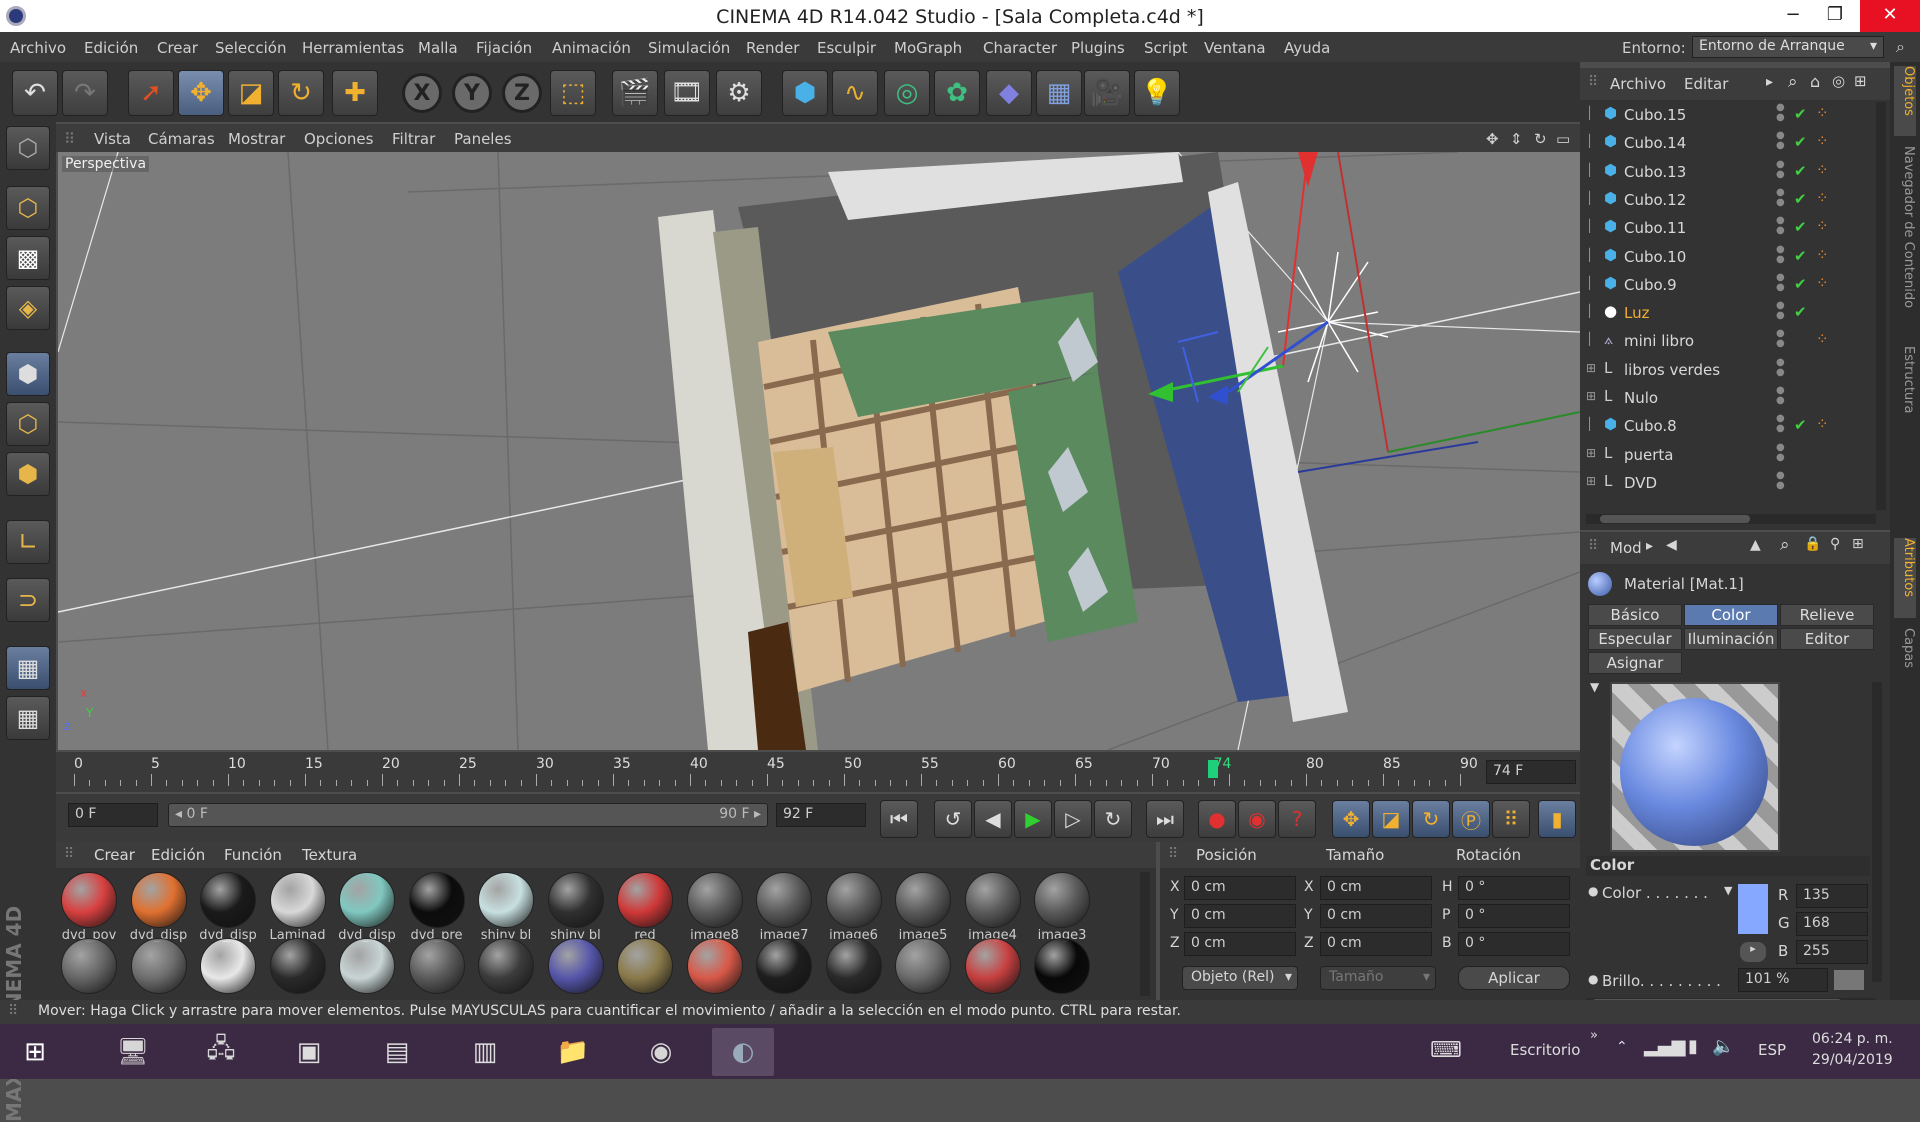  I want to click on chevron-right-icon: ▸, so click(1649, 546).